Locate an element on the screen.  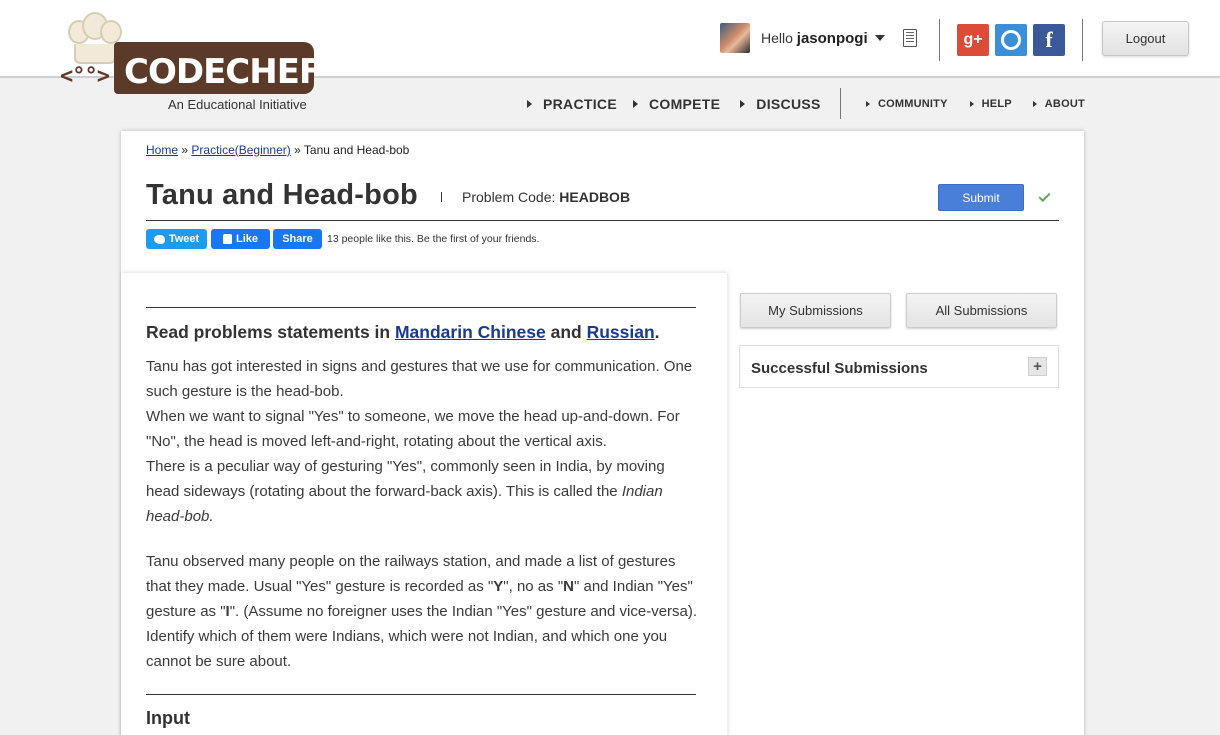
twitter-bird-icon is located at coordinates (159, 239).